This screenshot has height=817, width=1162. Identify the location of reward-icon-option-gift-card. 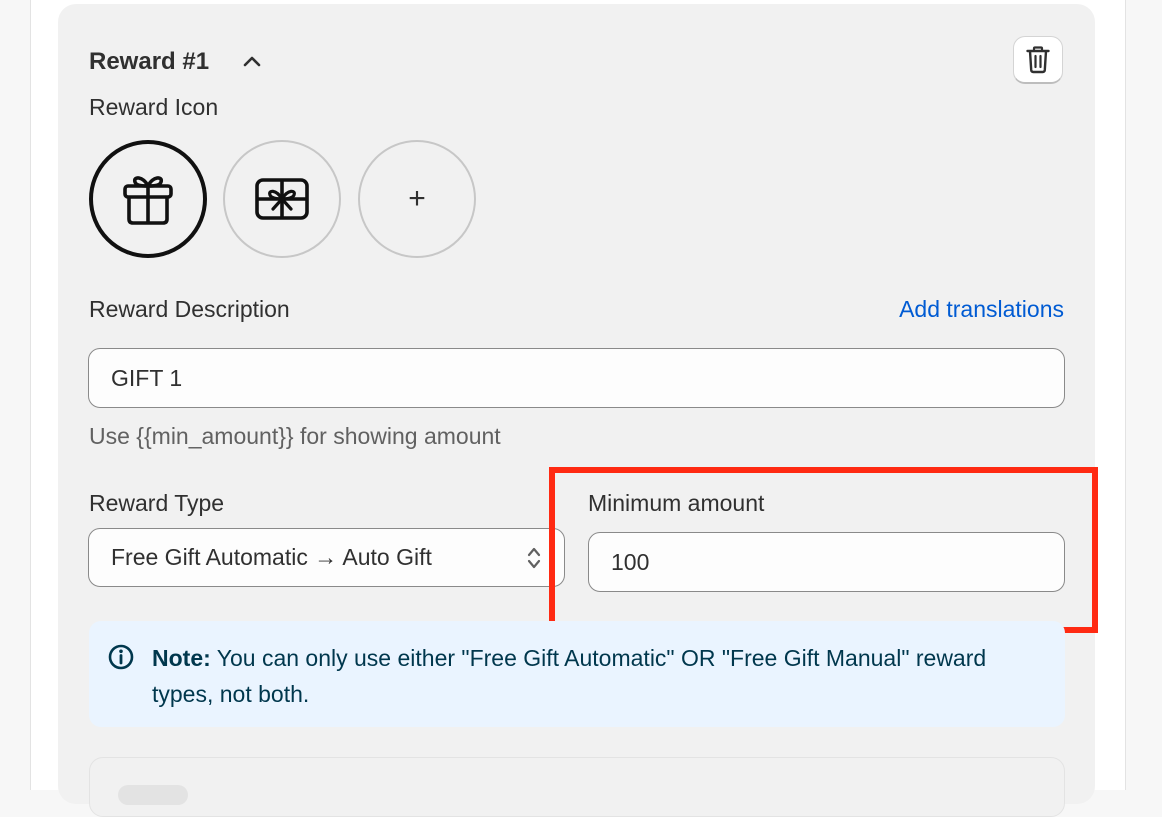
(282, 199).